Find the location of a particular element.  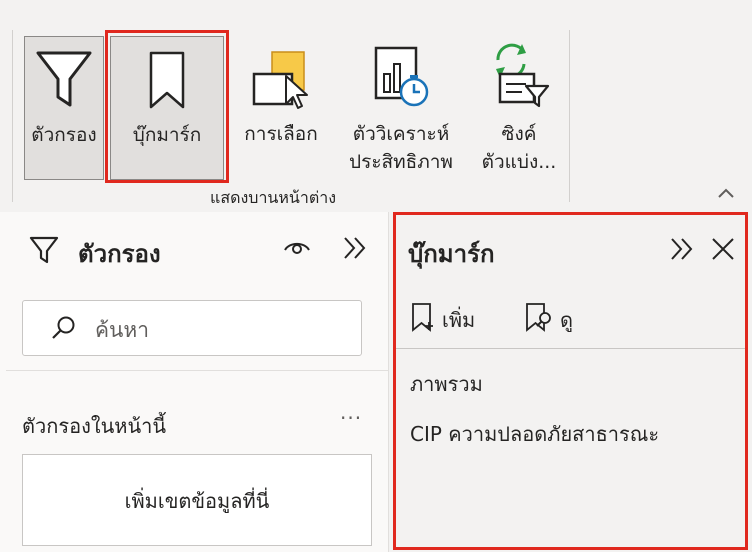

view-bookmark-icon is located at coordinates (539, 319).